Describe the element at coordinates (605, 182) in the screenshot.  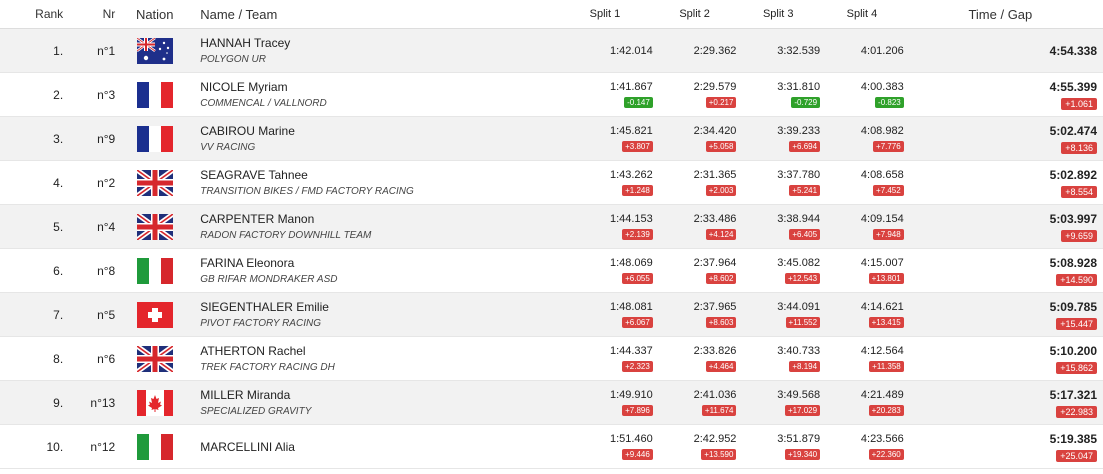
I see `split-1-cell: 1:43.262 +1.248` at that location.